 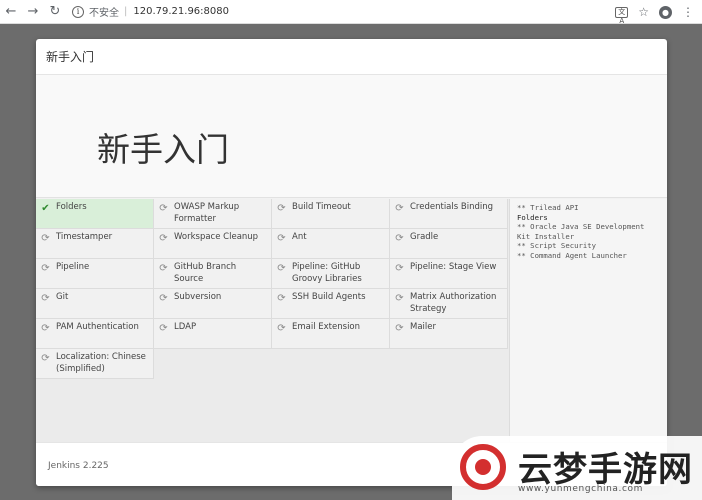 I want to click on plugin-name: SSH Build Agents, so click(x=329, y=297).